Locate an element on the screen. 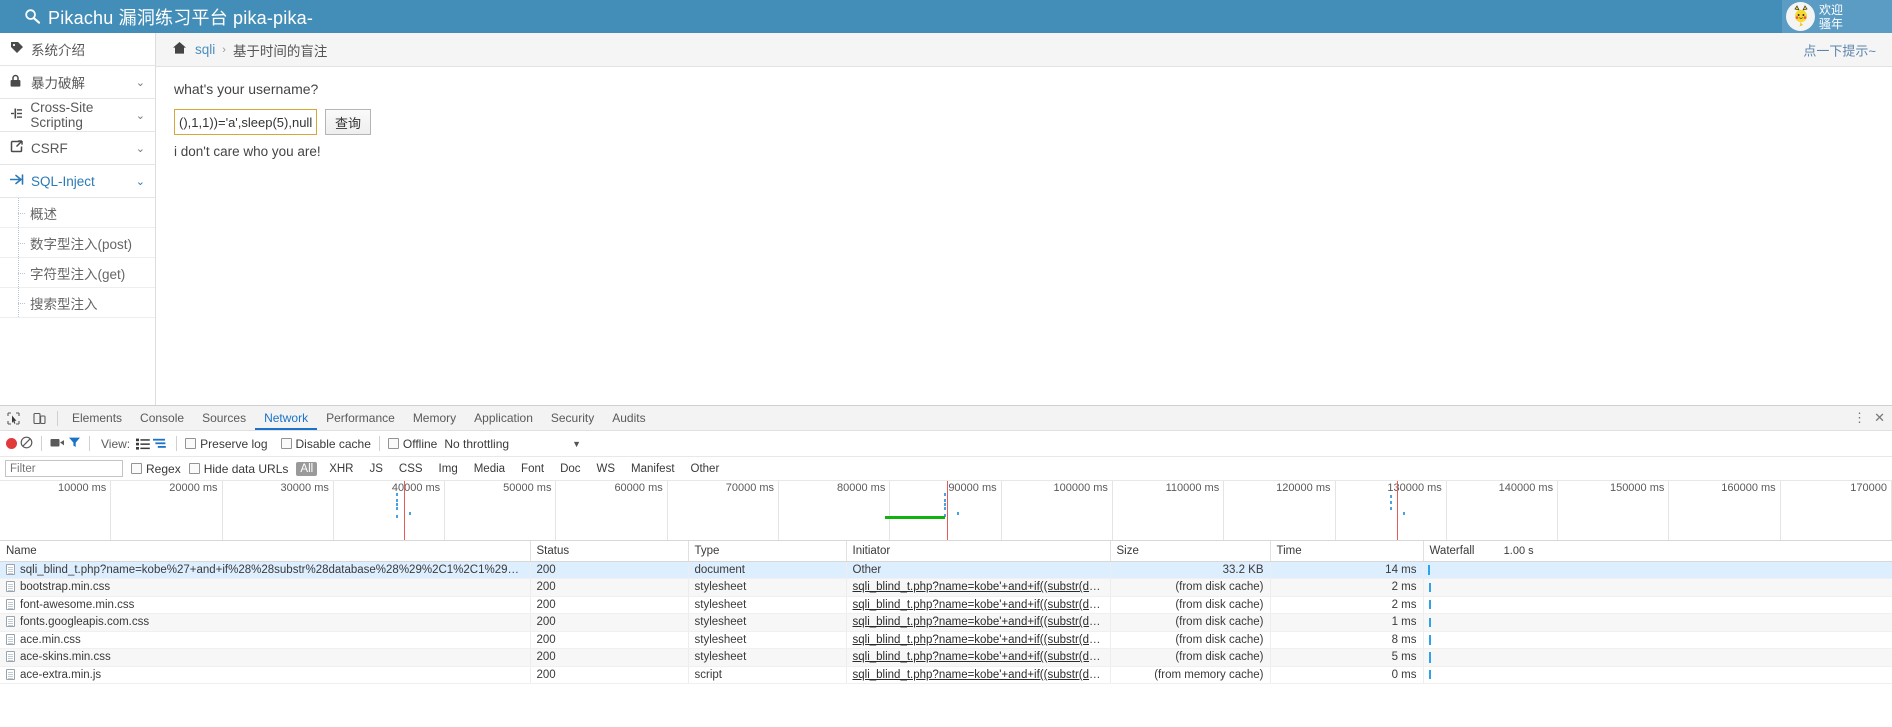  cell-status: 200 is located at coordinates (609, 605).